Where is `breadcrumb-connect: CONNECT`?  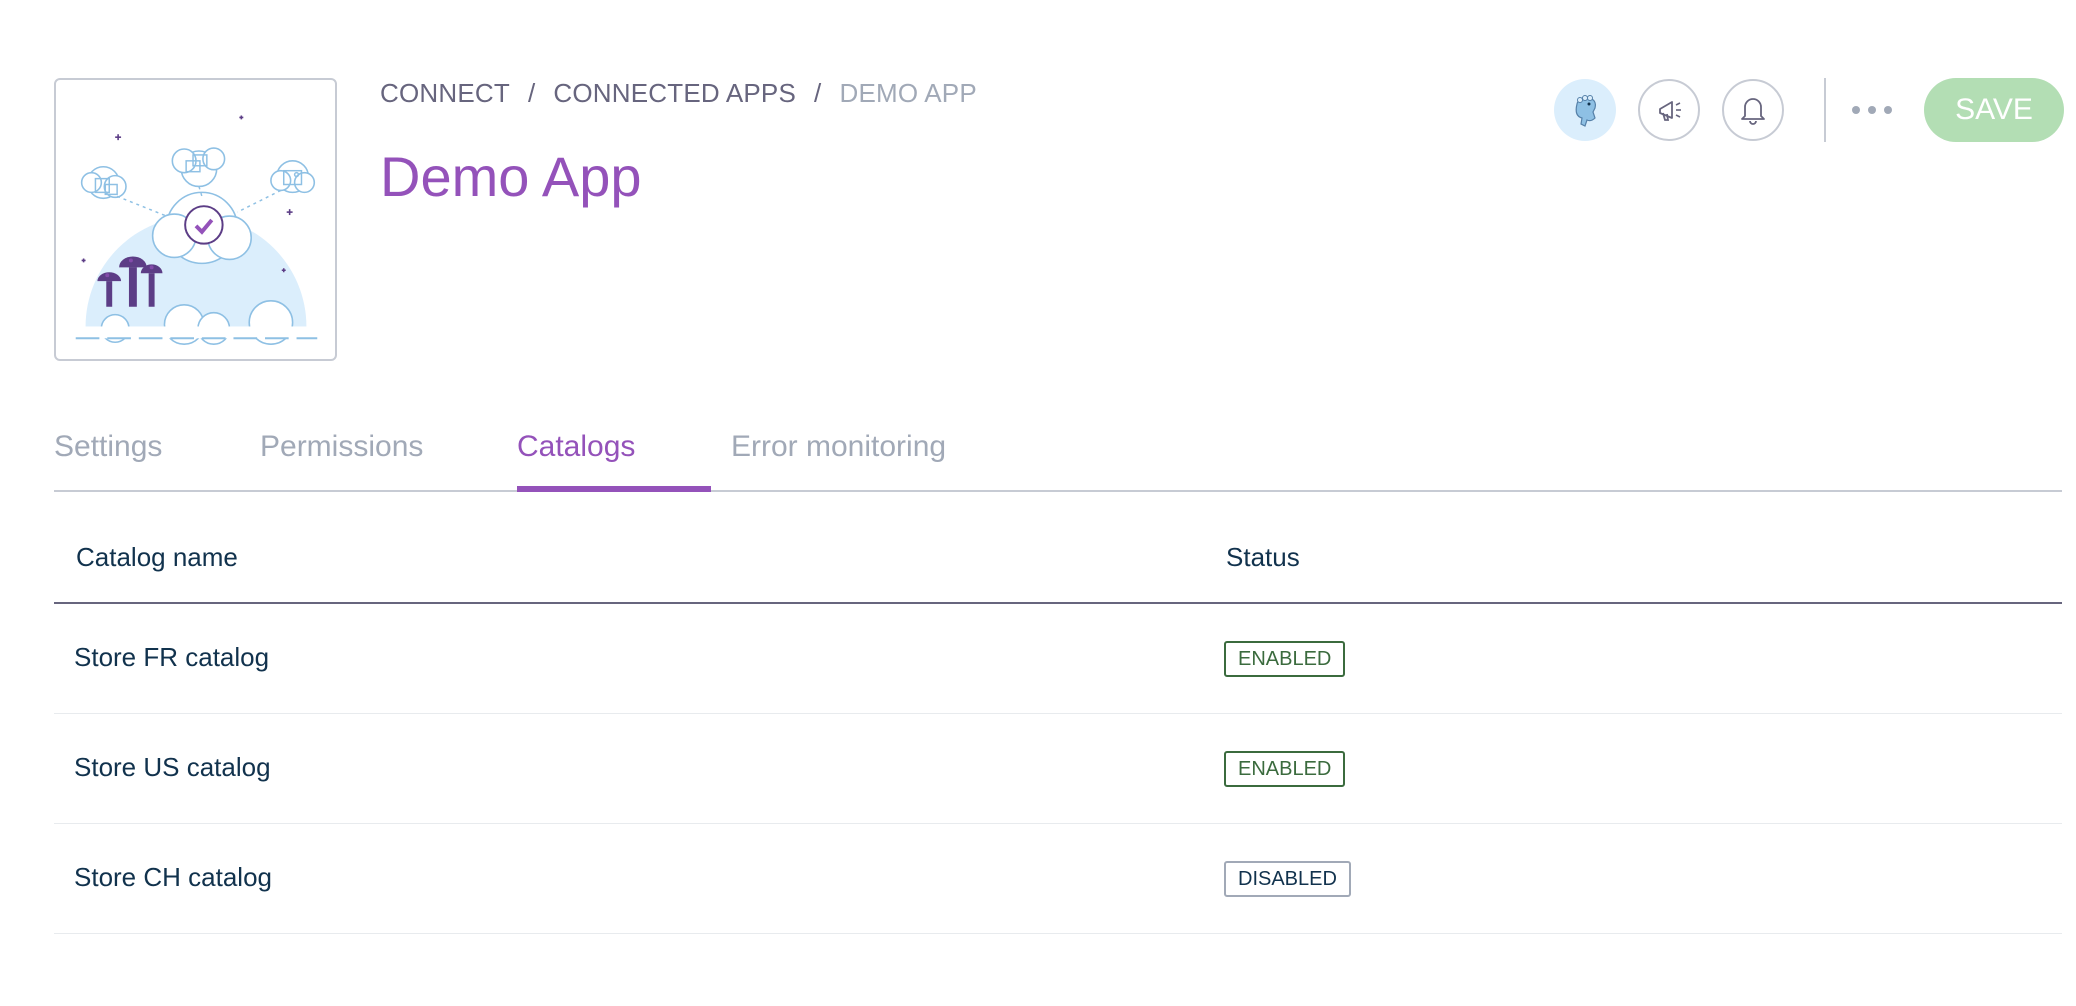 breadcrumb-connect: CONNECT is located at coordinates (445, 93).